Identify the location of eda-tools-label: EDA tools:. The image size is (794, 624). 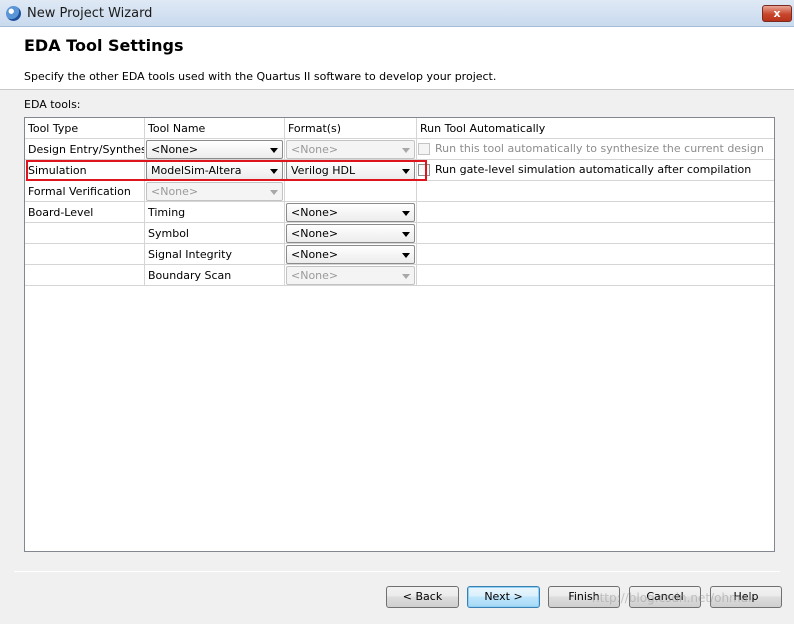
(52, 104).